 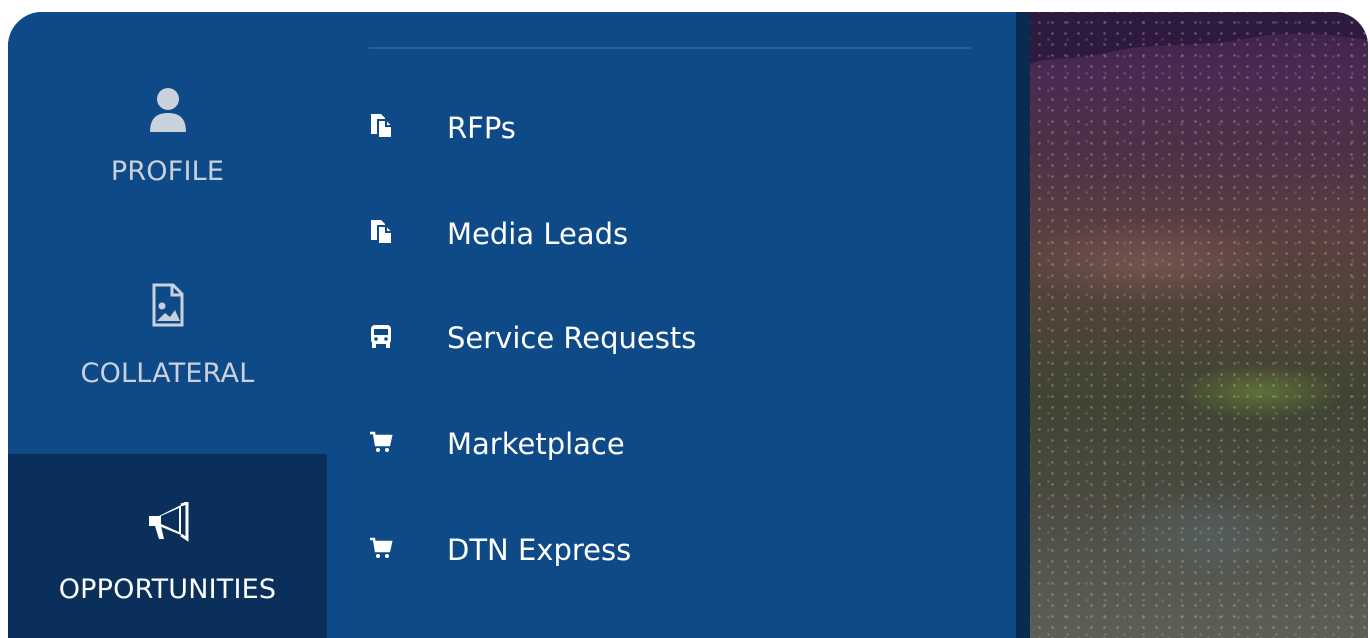 I want to click on submenu-divider, so click(x=670, y=48).